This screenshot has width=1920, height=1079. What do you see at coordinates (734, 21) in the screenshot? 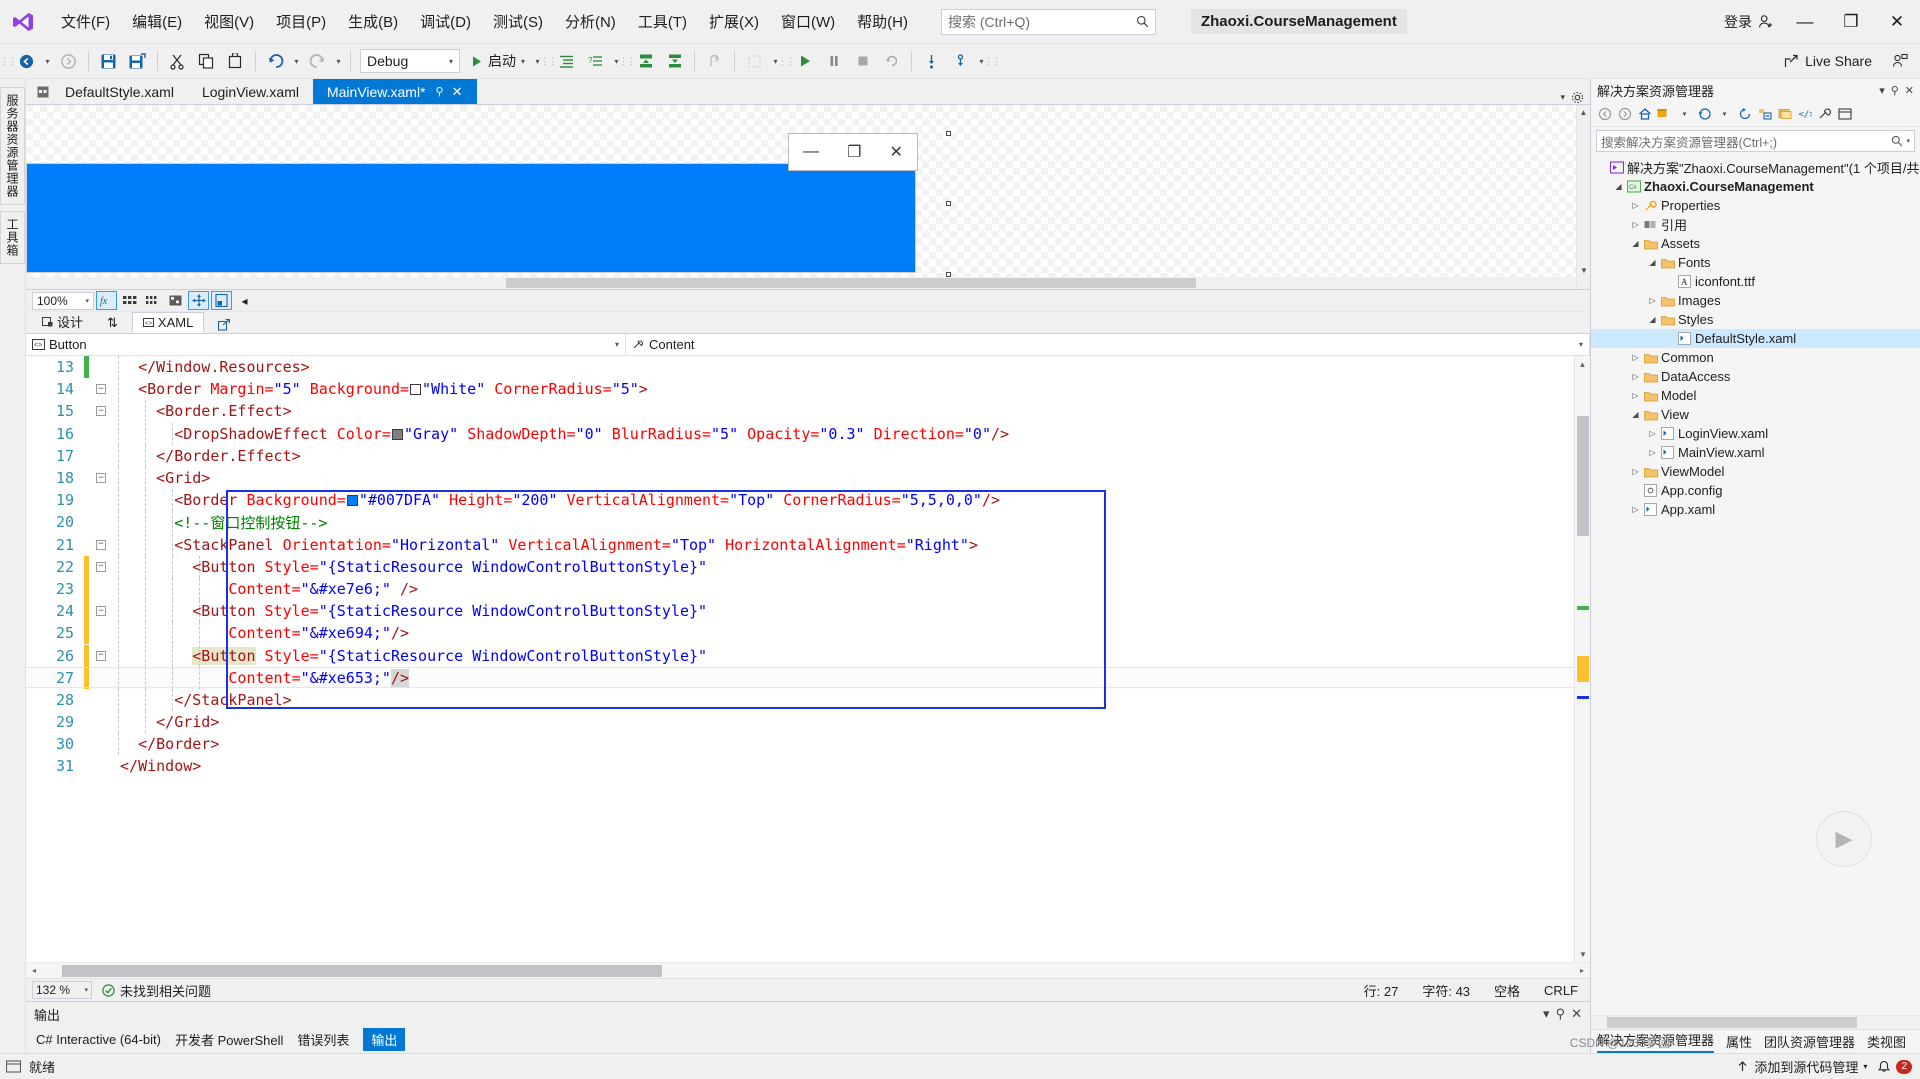
I see `menu-extensions: 扩展(X)` at bounding box center [734, 21].